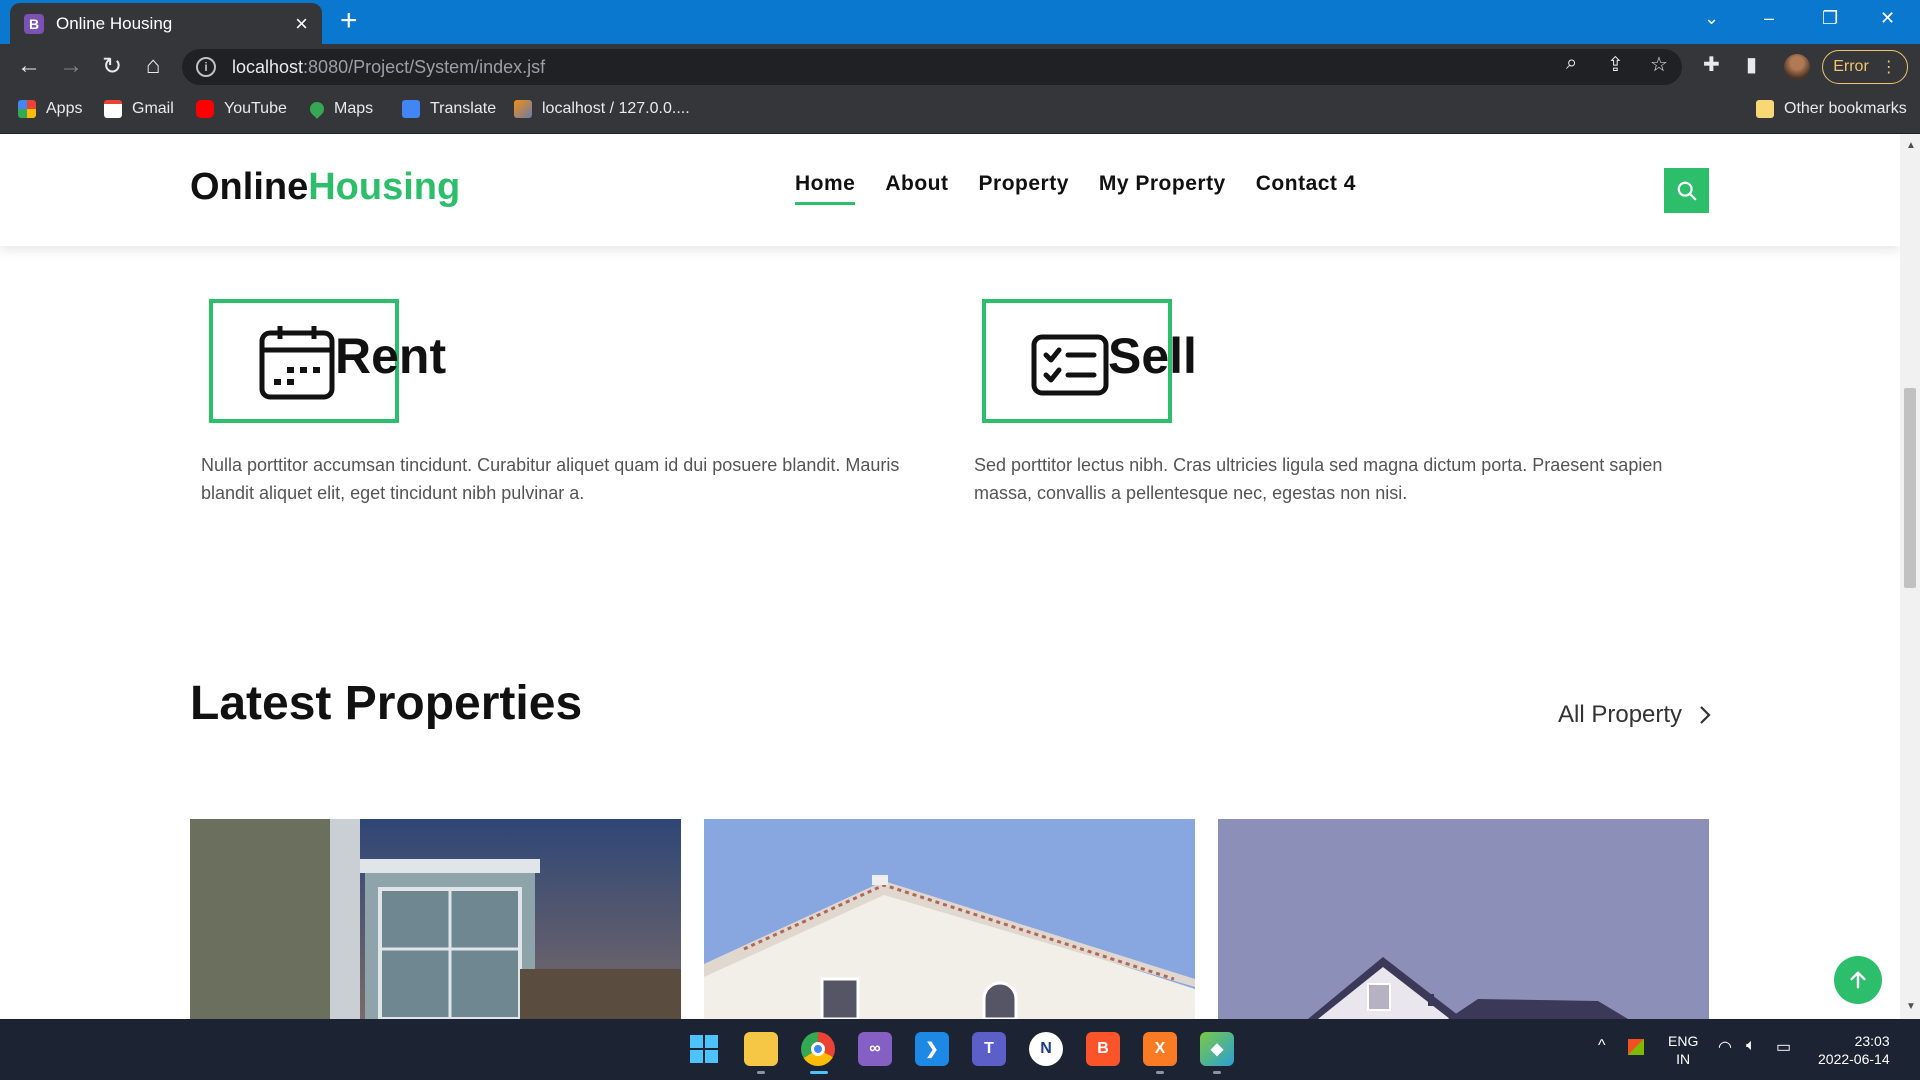  Describe the element at coordinates (1103, 1049) in the screenshot. I see `brave-icon: B` at that location.